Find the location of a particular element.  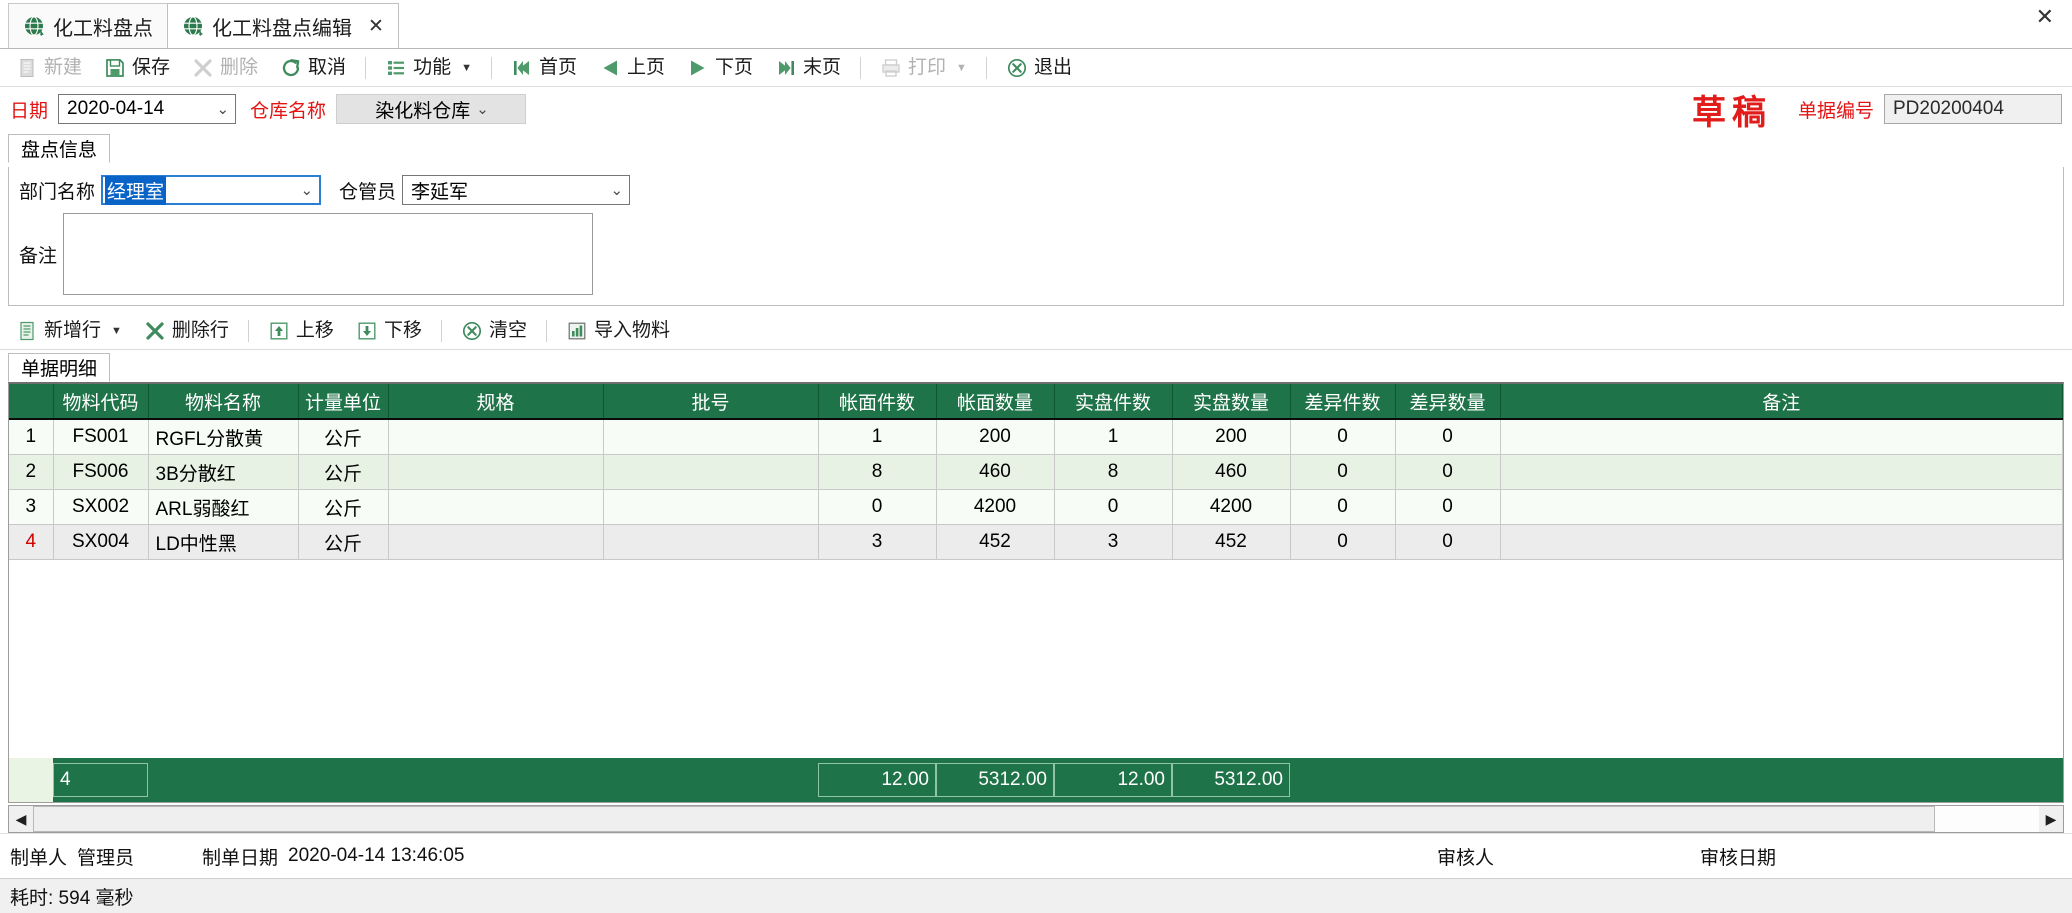

scrollbar-track is located at coordinates (1987, 819).